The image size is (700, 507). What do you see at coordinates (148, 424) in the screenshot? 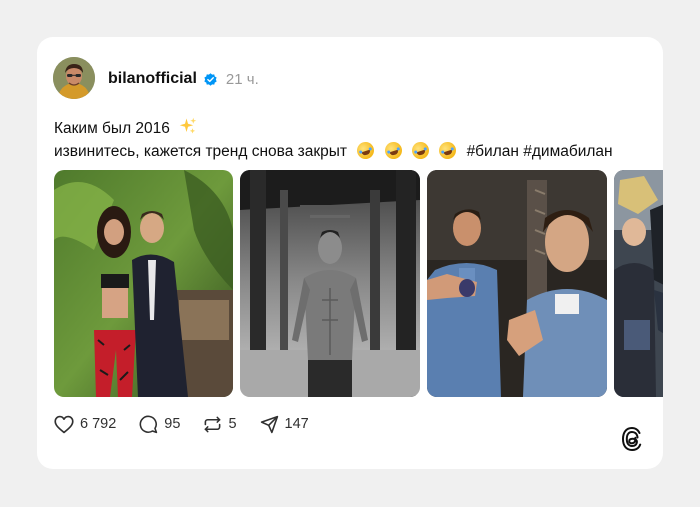
I see `speech-bubble-icon` at bounding box center [148, 424].